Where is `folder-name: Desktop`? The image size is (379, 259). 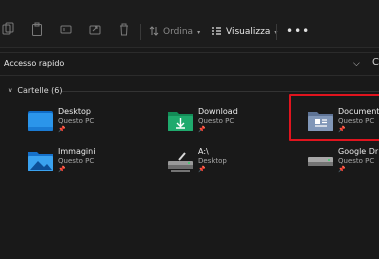 folder-name: Desktop is located at coordinates (74, 111).